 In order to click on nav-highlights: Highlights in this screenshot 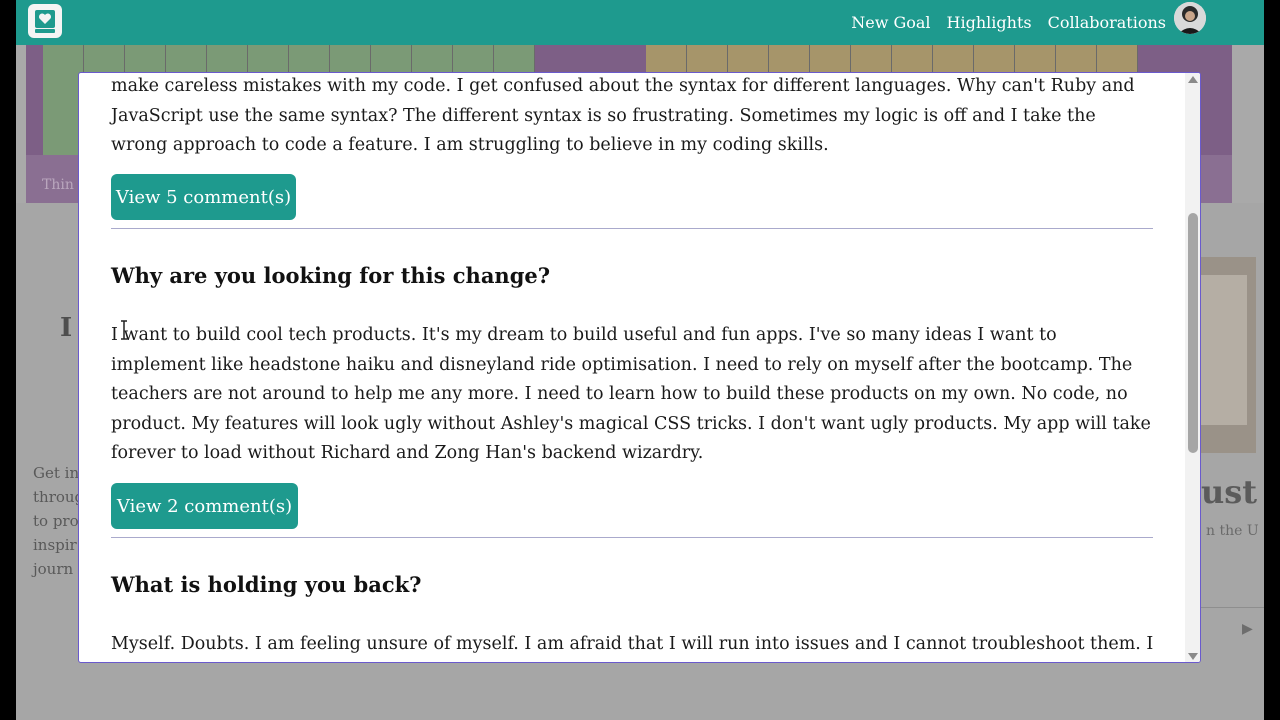, I will do `click(989, 22)`.